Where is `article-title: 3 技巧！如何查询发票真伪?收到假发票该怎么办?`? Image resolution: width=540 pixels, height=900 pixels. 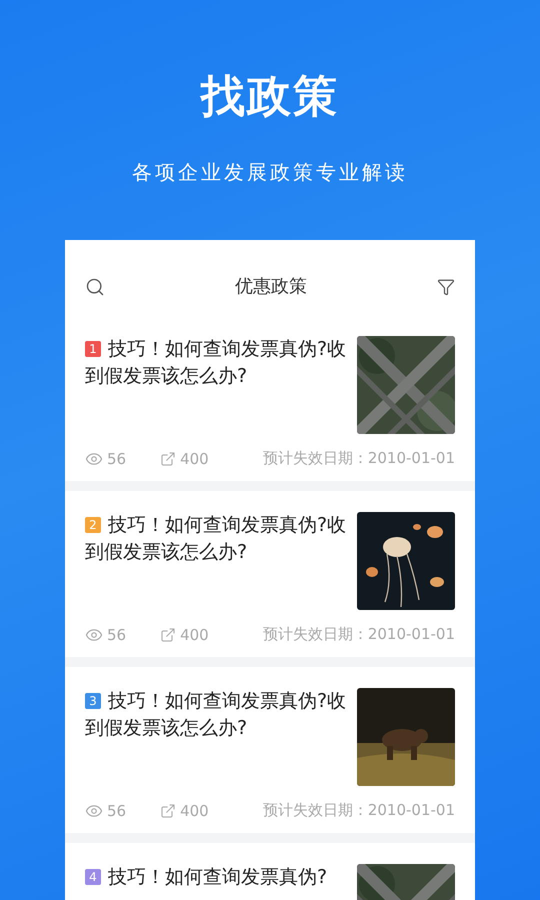 article-title: 3 技巧！如何查询发票真伪?收到假发票该怎么办? is located at coordinates (216, 737).